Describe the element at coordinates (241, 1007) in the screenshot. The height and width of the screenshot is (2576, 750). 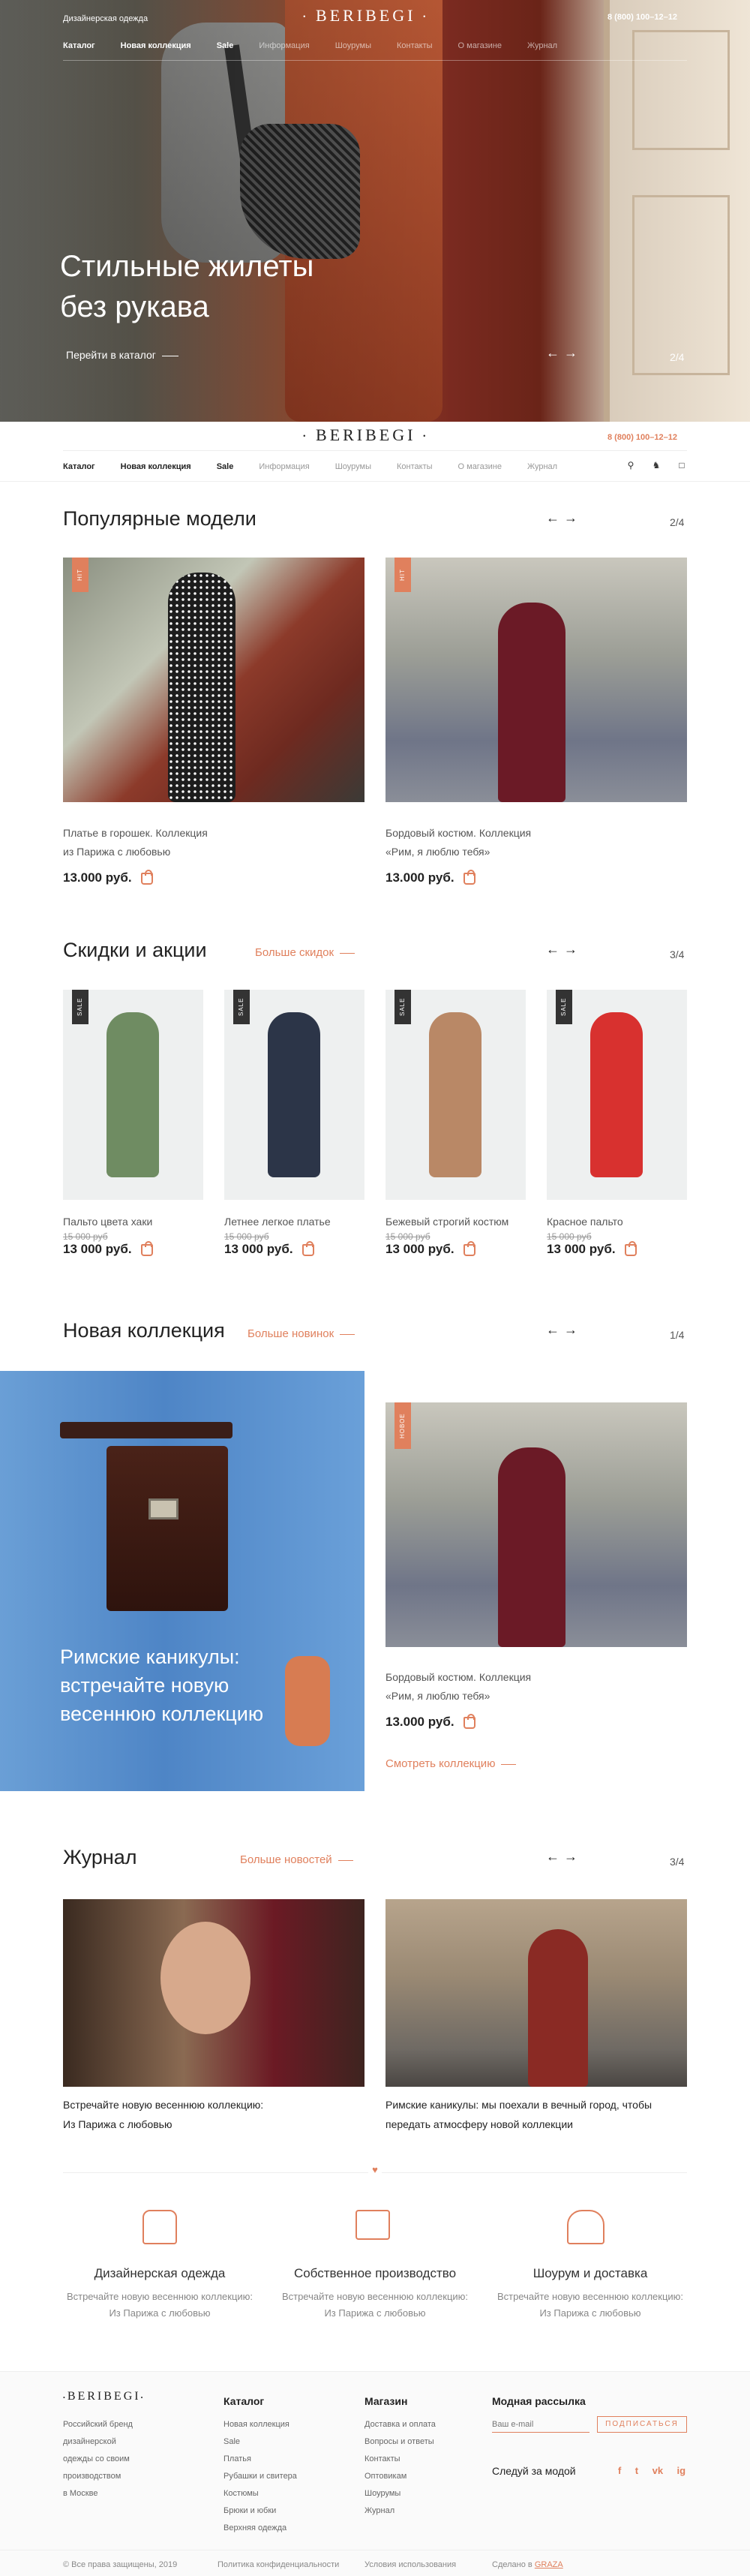
I see `product-tag: SALE` at that location.